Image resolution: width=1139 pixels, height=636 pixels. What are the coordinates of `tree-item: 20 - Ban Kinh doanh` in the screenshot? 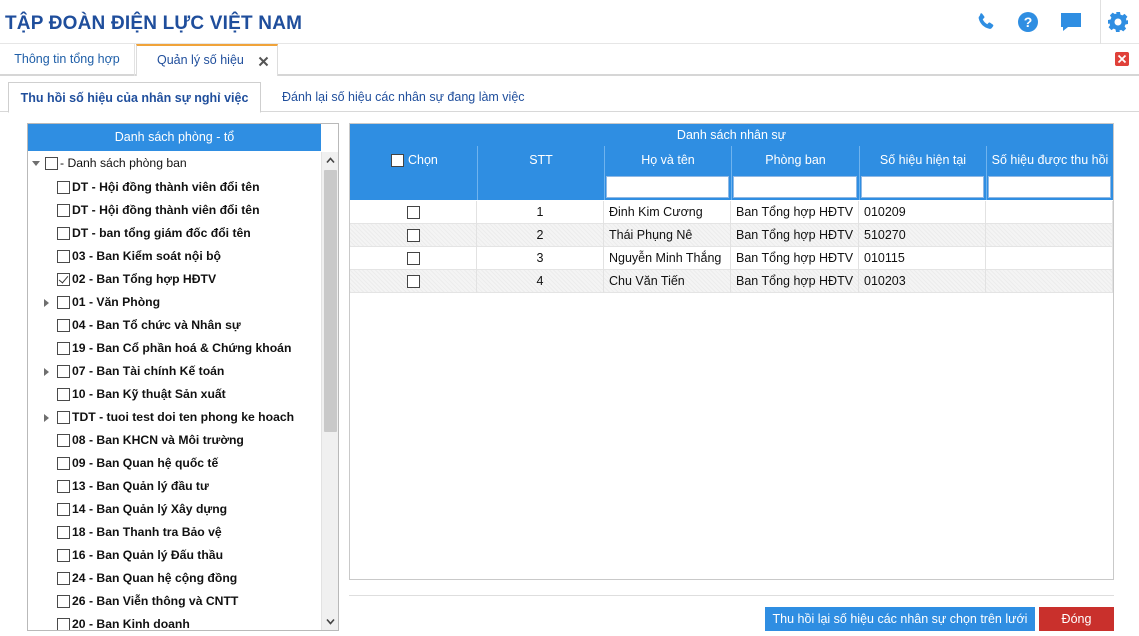 It's located at (175, 621).